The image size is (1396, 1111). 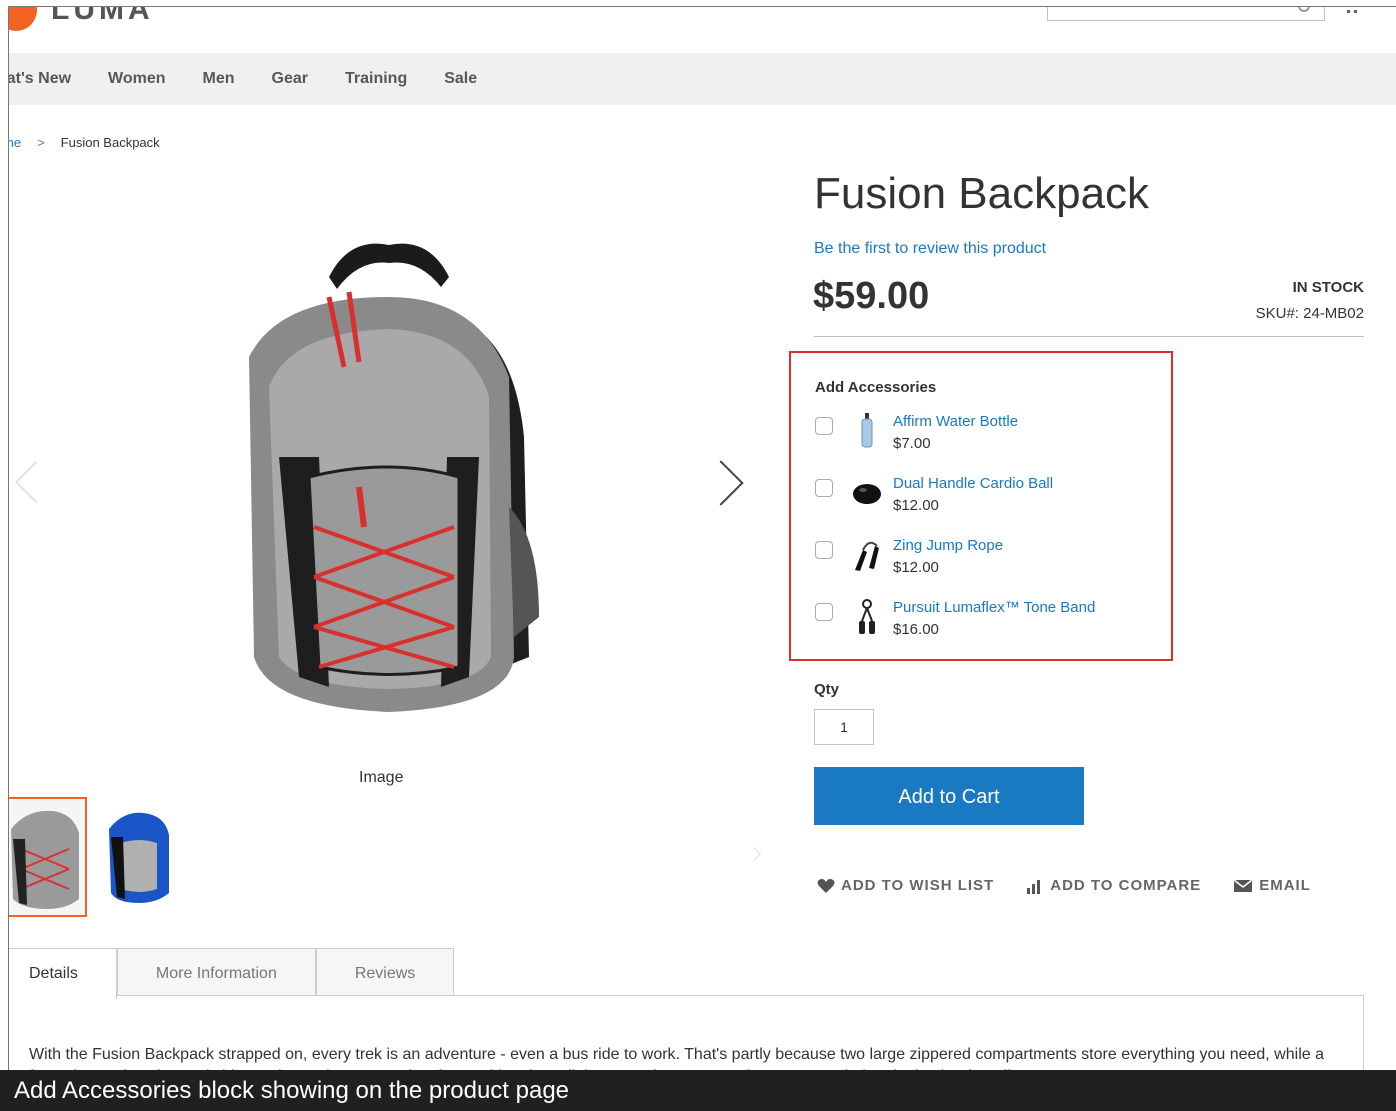 What do you see at coordinates (36, 482) in the screenshot?
I see `gallery-prev-arrow-icon` at bounding box center [36, 482].